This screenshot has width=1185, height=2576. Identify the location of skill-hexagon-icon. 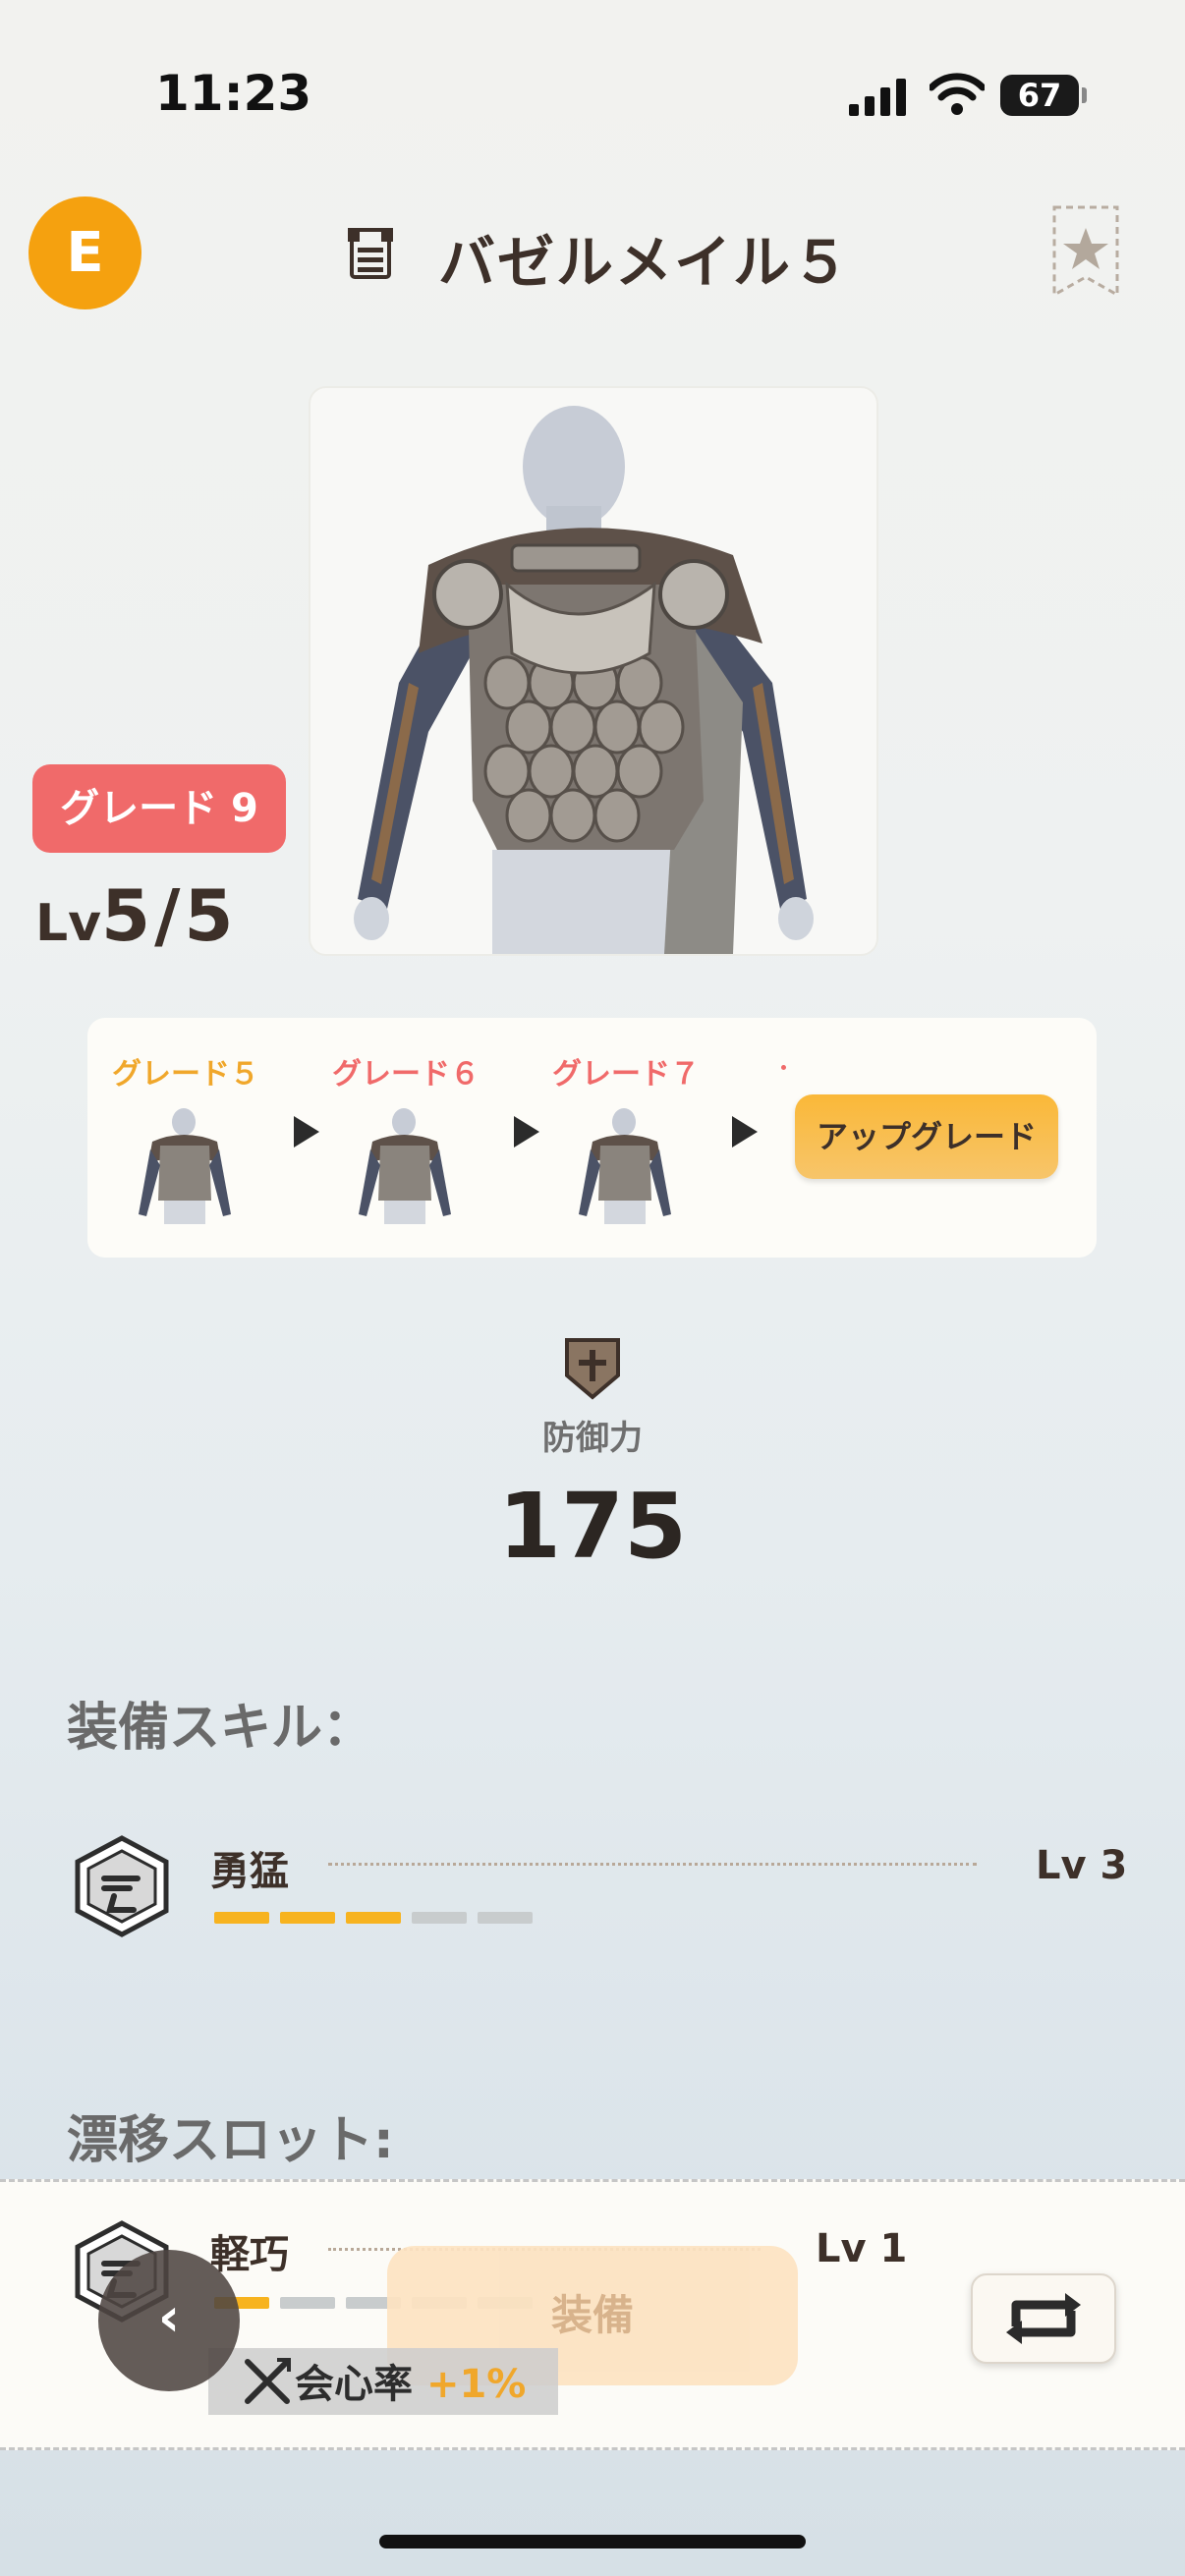
(122, 1886).